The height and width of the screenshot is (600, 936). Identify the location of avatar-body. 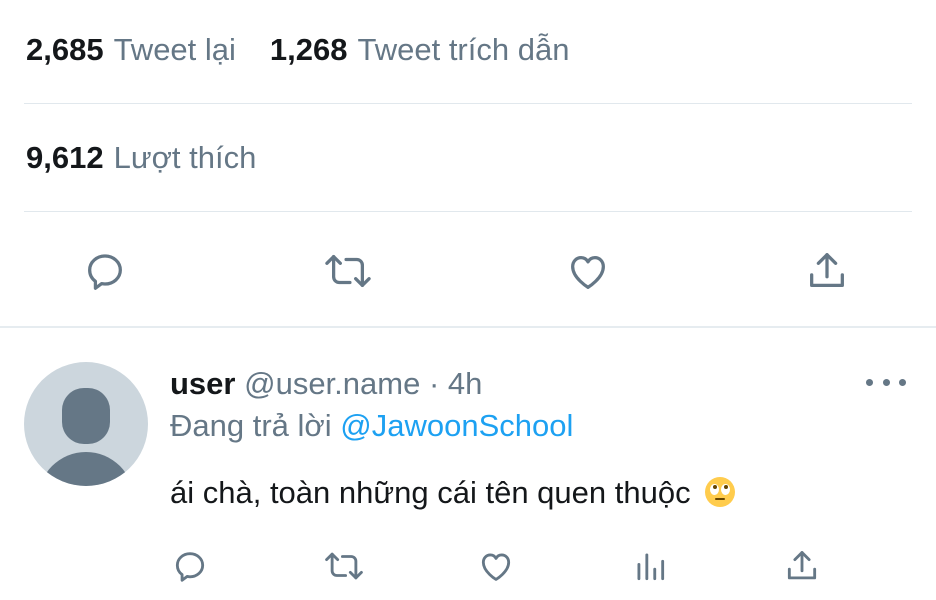
(86, 469).